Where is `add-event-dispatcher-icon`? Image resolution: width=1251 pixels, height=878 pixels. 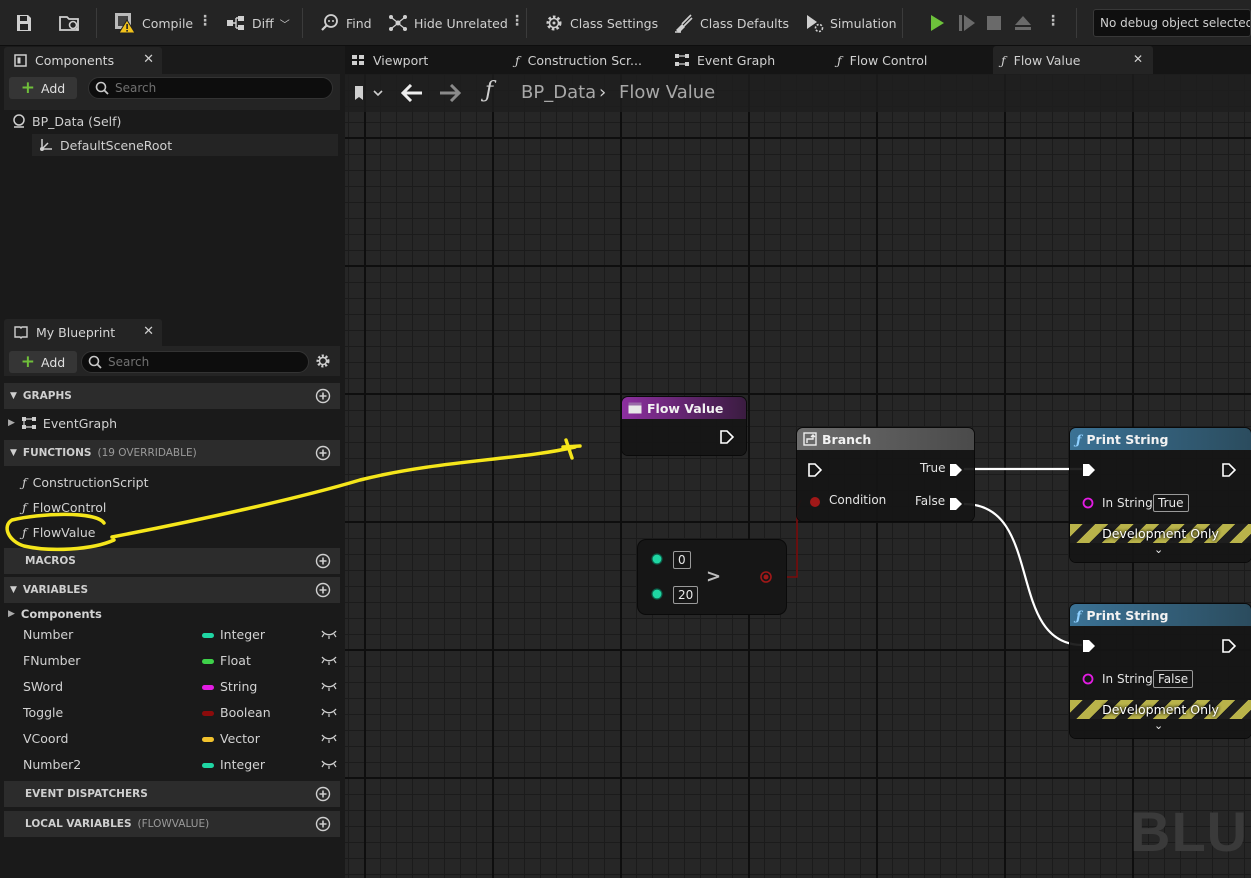 add-event-dispatcher-icon is located at coordinates (323, 794).